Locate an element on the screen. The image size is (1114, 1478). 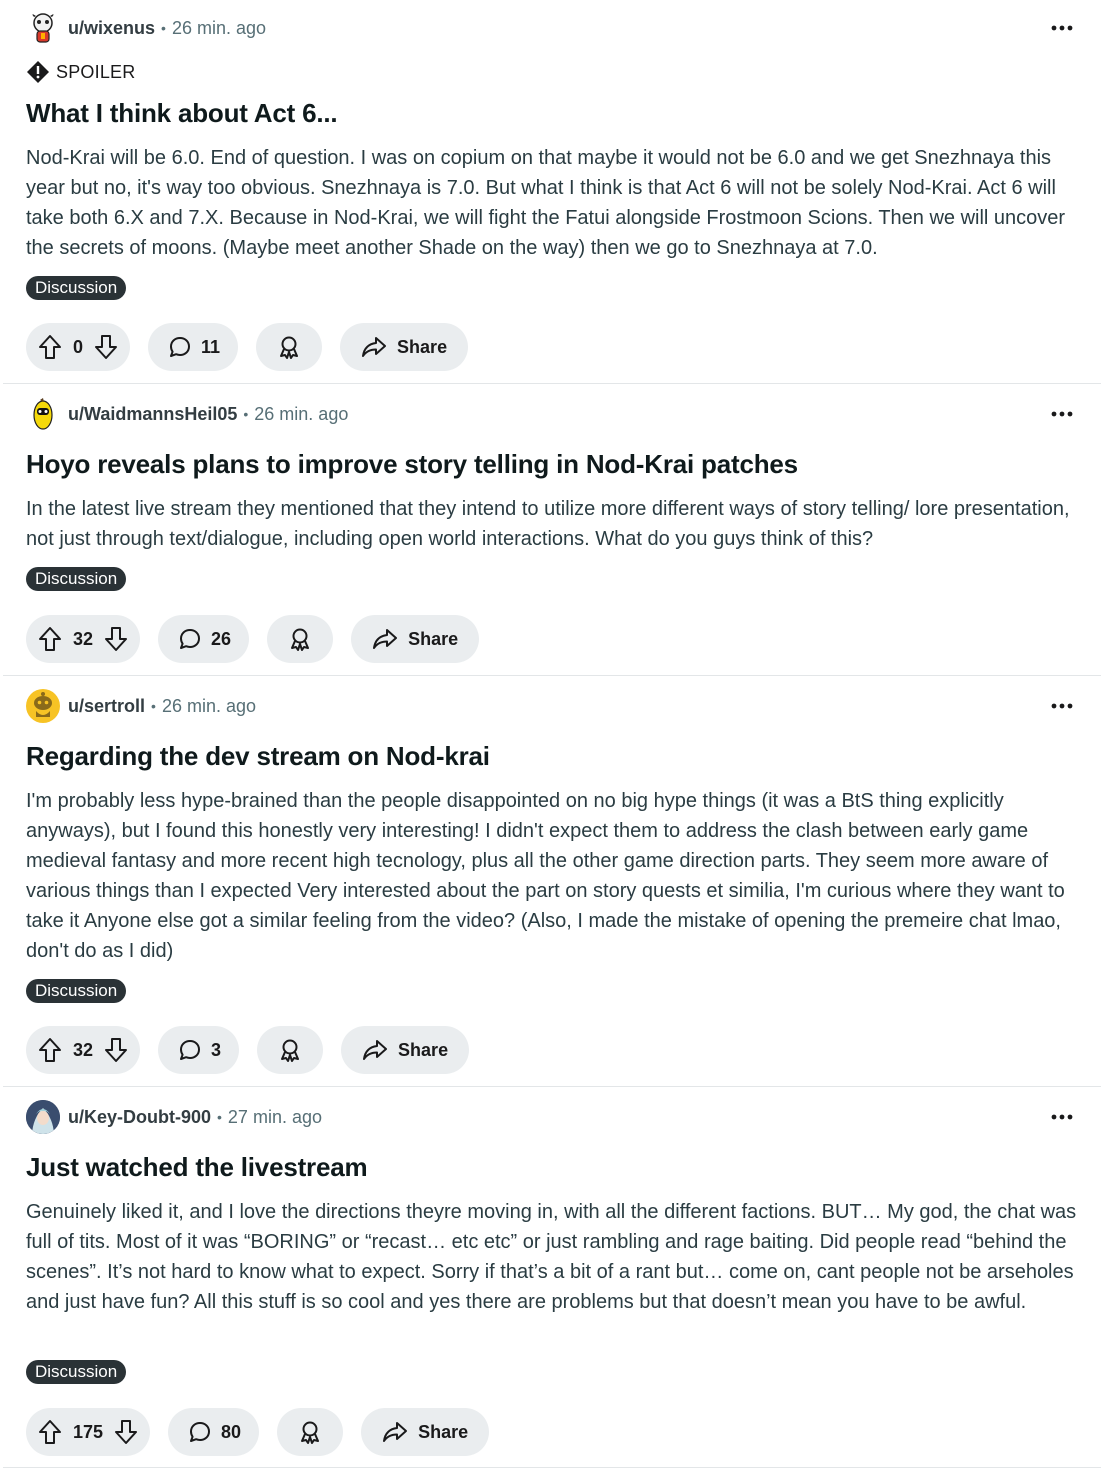
spoiler-icon is located at coordinates (38, 72).